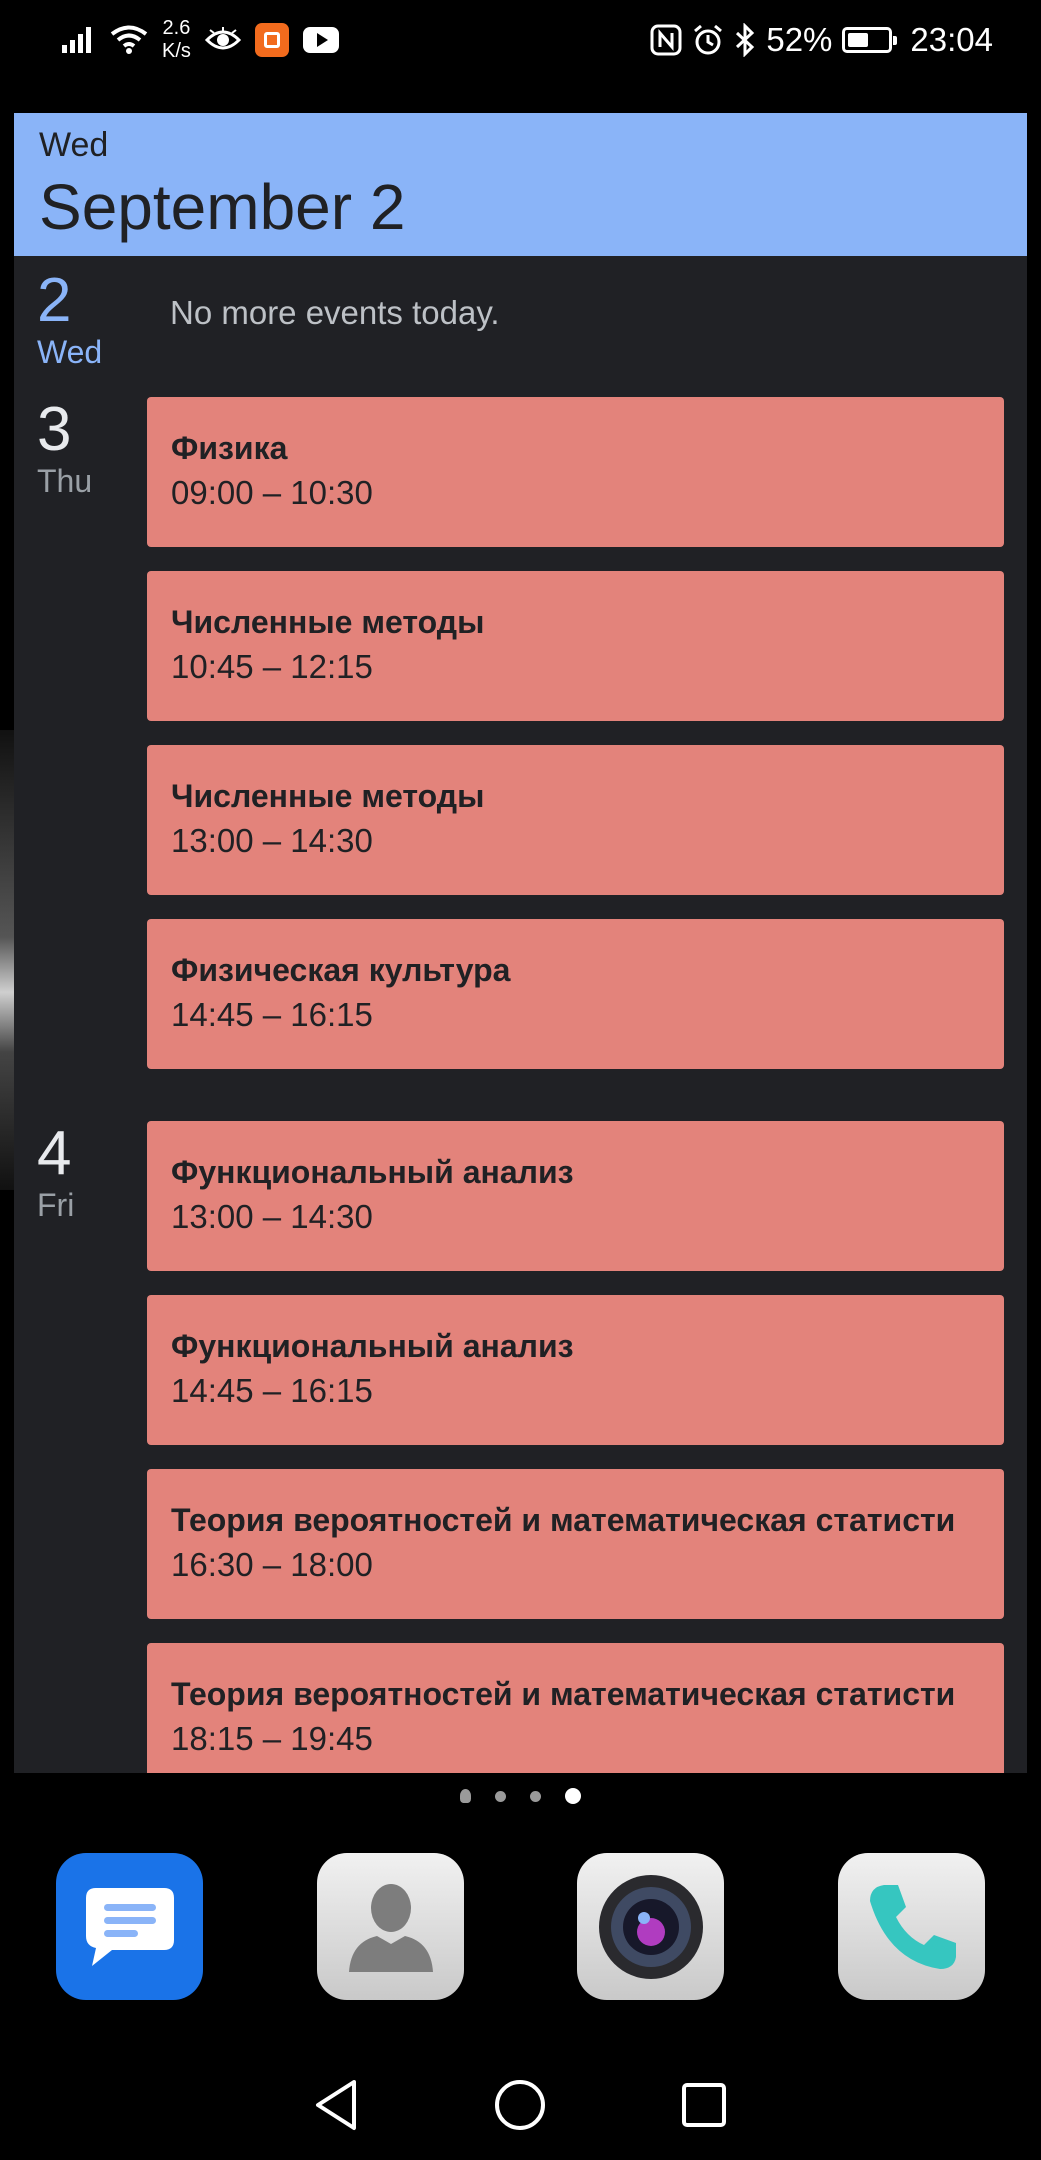 The width and height of the screenshot is (1041, 2160). Describe the element at coordinates (575, 994) in the screenshot. I see `event-card: Физическая культура 14:45 – 16:15` at that location.